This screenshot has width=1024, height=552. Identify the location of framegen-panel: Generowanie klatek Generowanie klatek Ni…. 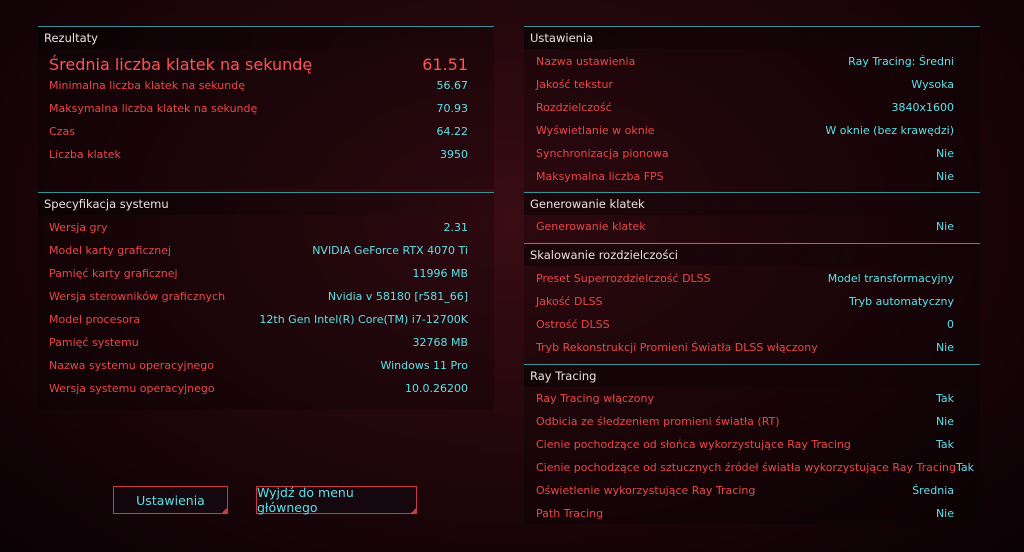
(752, 217).